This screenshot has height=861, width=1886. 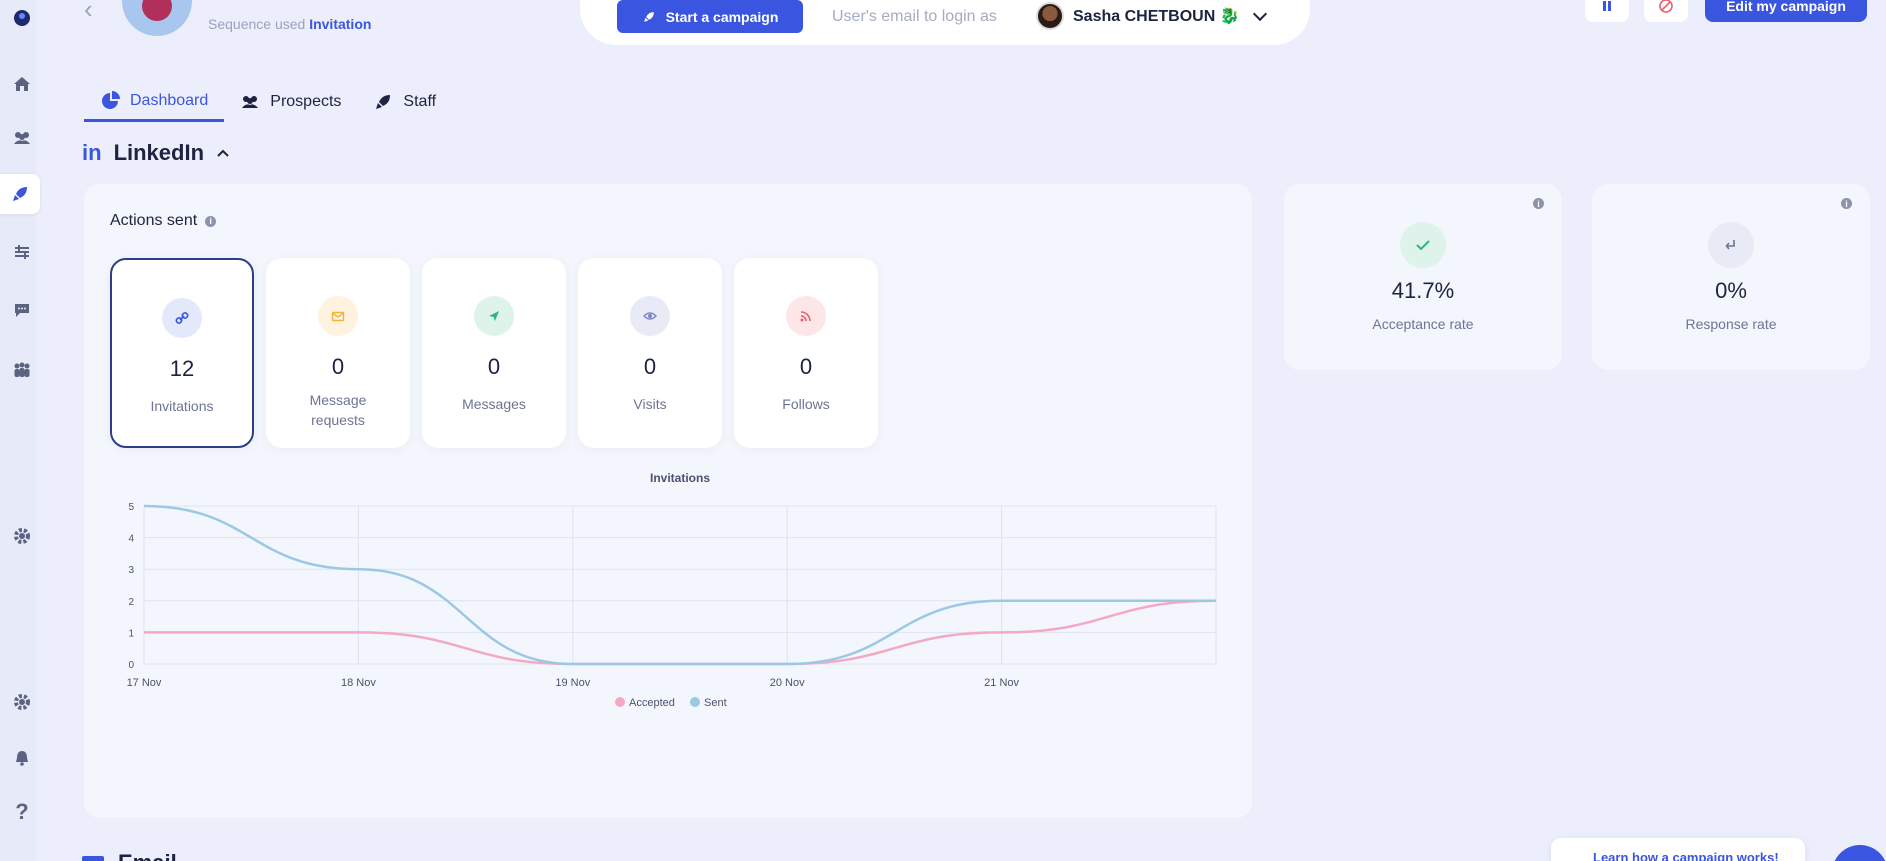 I want to click on chart-title: Invitations, so click(x=680, y=478).